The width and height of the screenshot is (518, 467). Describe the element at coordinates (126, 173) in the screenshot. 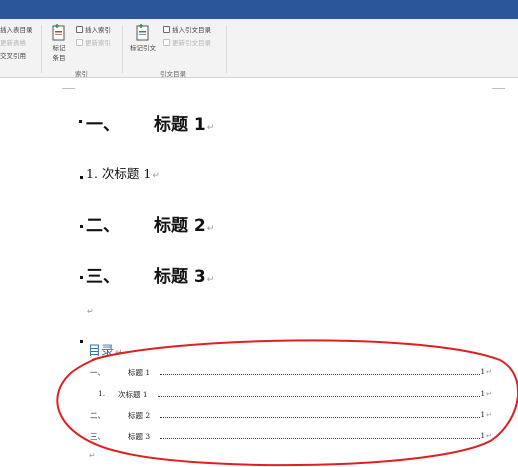

I see `subheading-text: 次标题 1` at that location.